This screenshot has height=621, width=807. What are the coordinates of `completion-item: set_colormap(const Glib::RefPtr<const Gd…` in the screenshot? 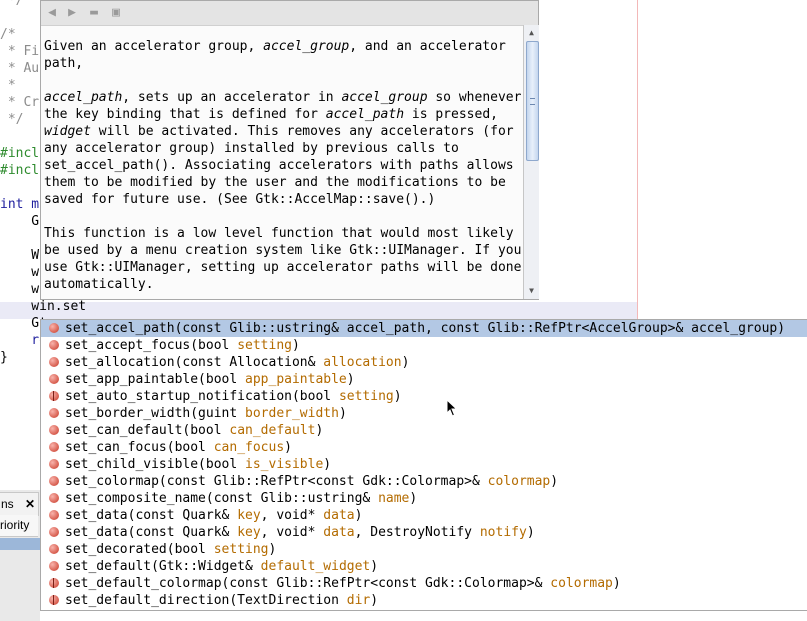 It's located at (424, 481).